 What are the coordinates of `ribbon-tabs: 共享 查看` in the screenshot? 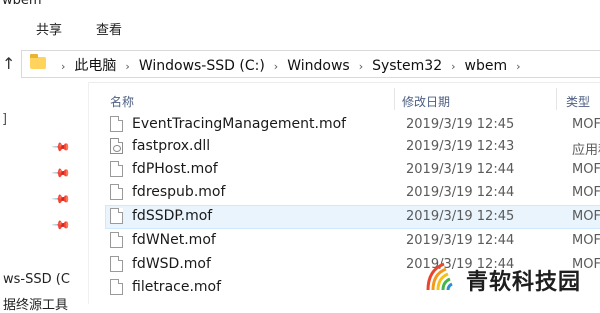 It's located at (300, 27).